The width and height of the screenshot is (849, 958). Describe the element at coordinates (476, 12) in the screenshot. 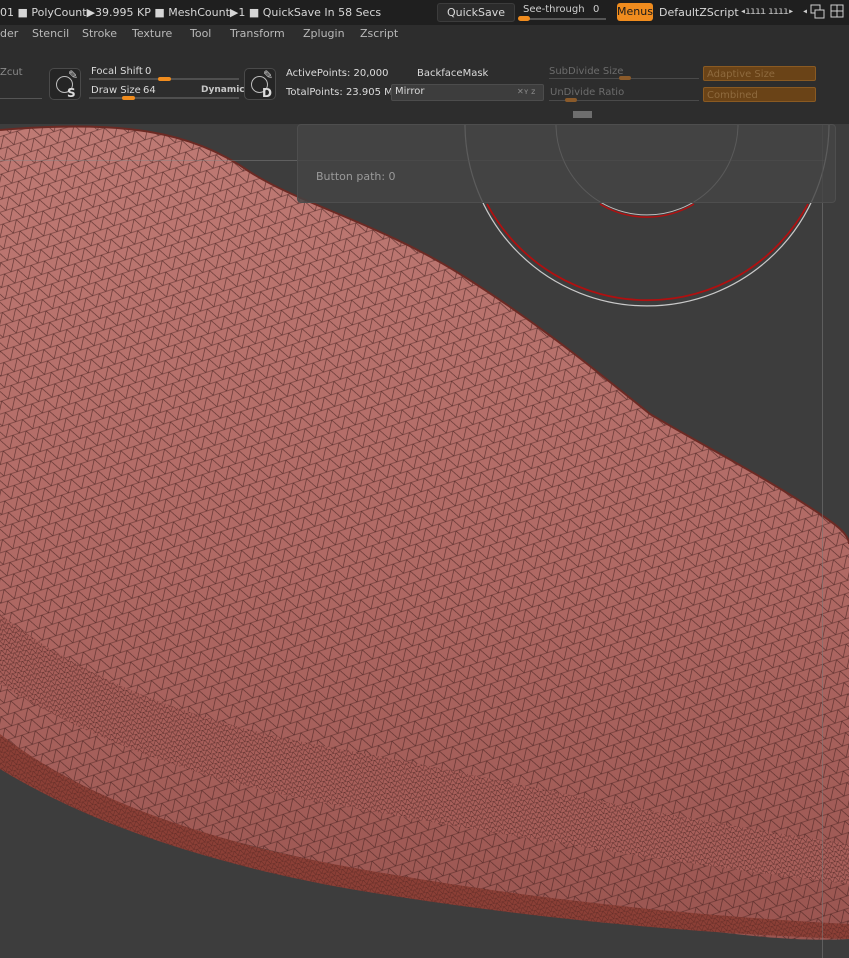

I see `quicksave-button: QuickSave` at that location.